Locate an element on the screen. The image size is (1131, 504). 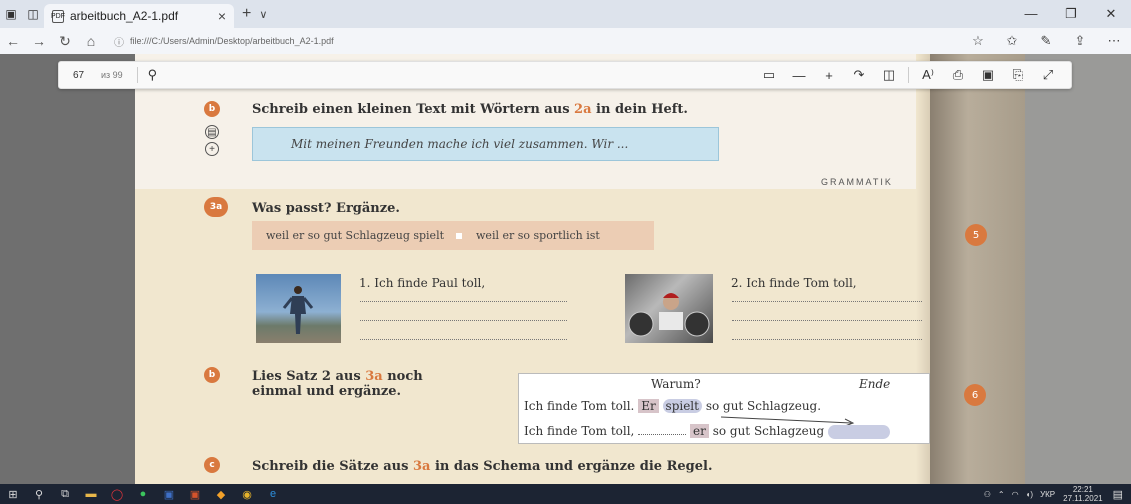
exercise-badge-2b: b is located at coordinates (212, 109).